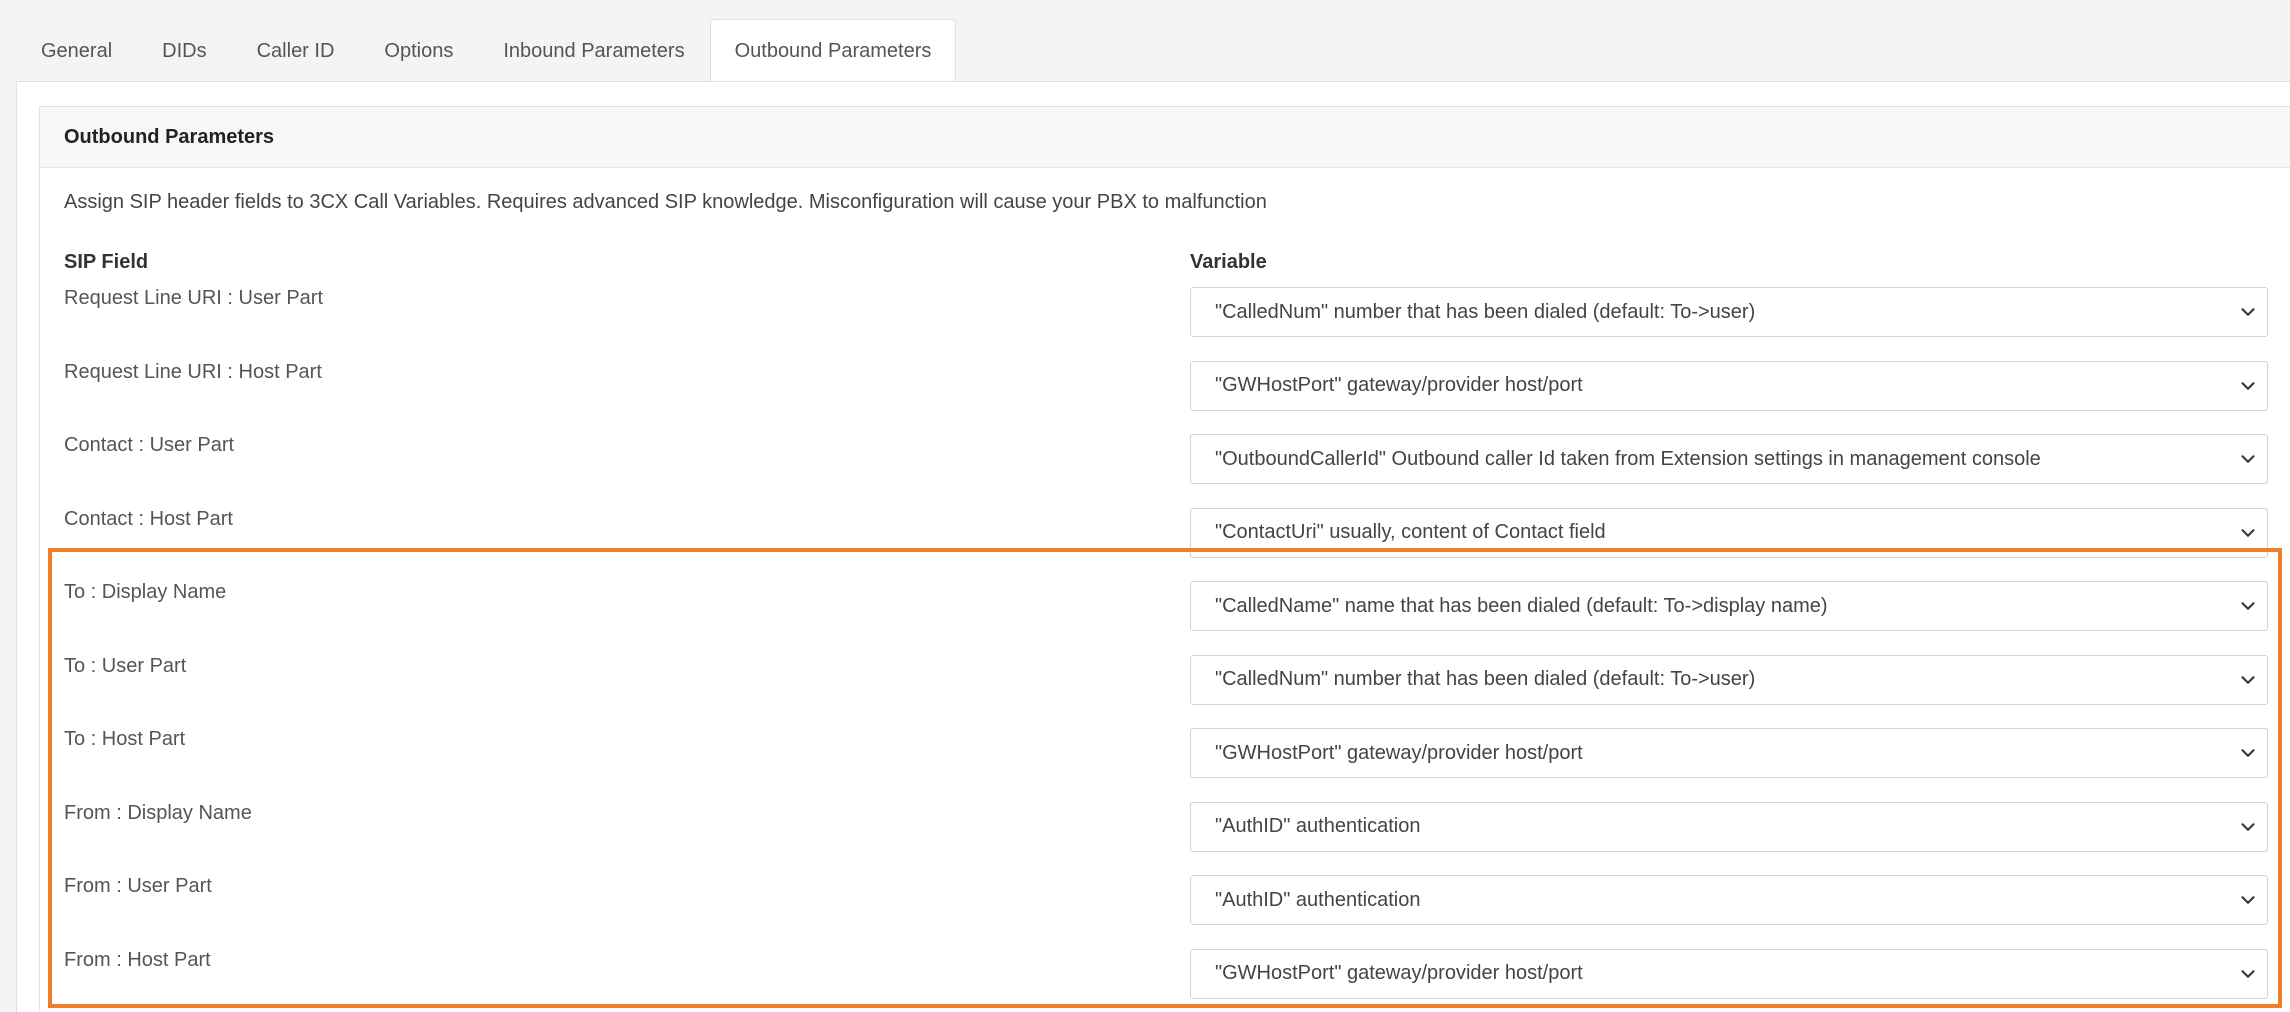 Image resolution: width=2290 pixels, height=1012 pixels. Describe the element at coordinates (76, 50) in the screenshot. I see `tab-general: General` at that location.